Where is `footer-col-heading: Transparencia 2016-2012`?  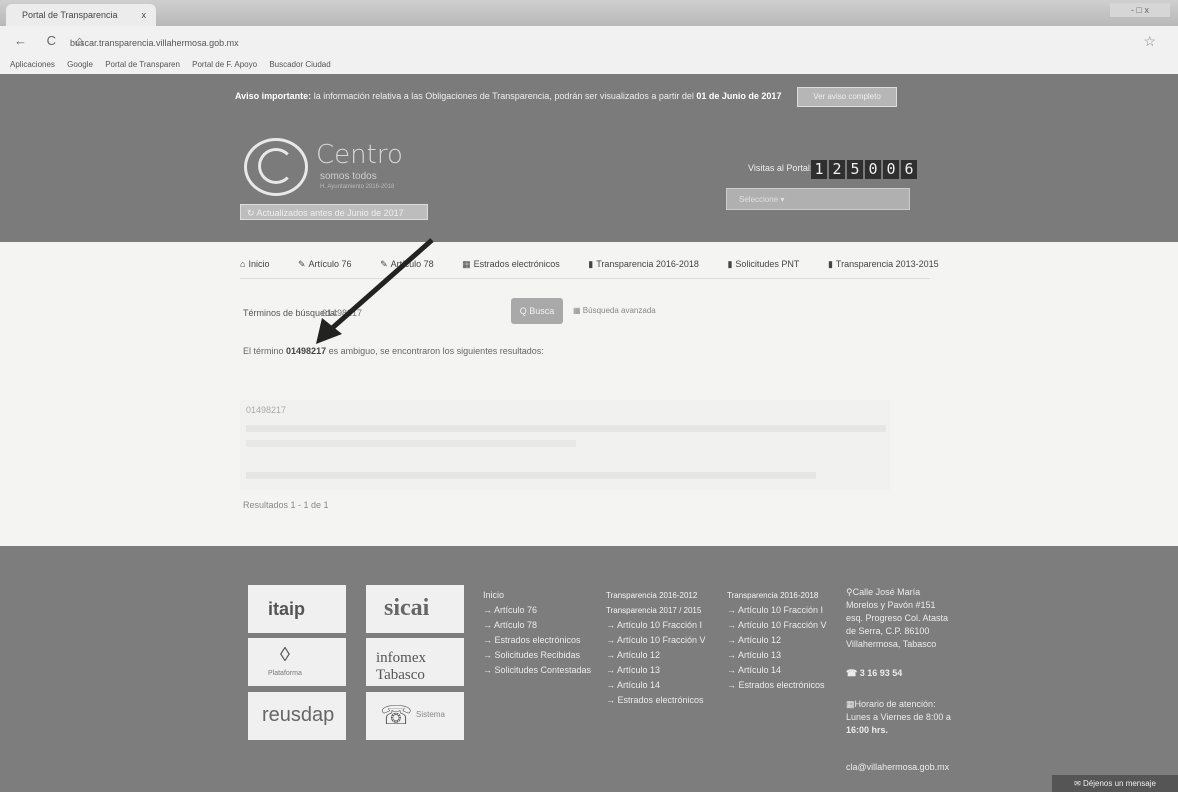 footer-col-heading: Transparencia 2016-2012 is located at coordinates (656, 595).